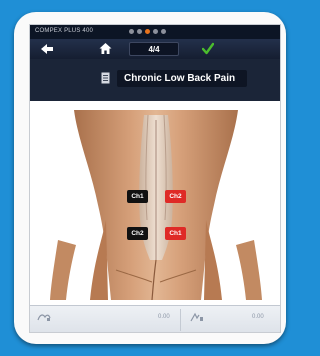 The image size is (320, 356). I want to click on left-value: 0.00, so click(164, 317).